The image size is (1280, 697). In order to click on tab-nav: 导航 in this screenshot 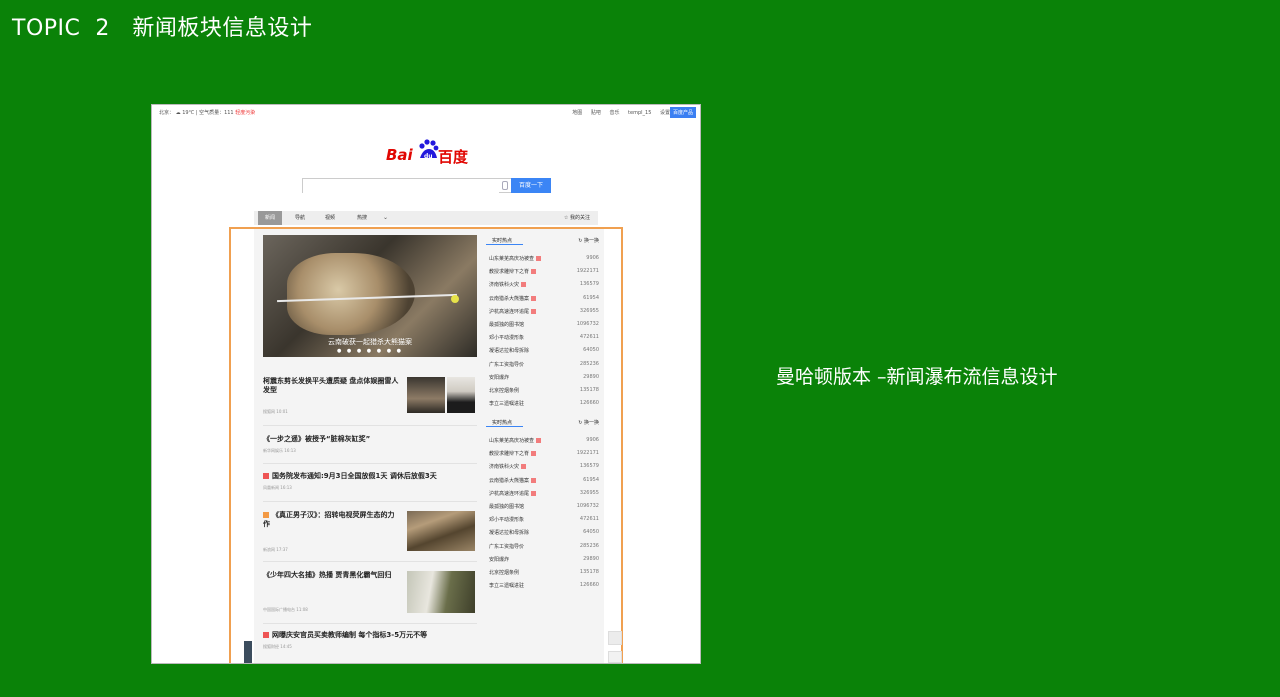, I will do `click(300, 218)`.